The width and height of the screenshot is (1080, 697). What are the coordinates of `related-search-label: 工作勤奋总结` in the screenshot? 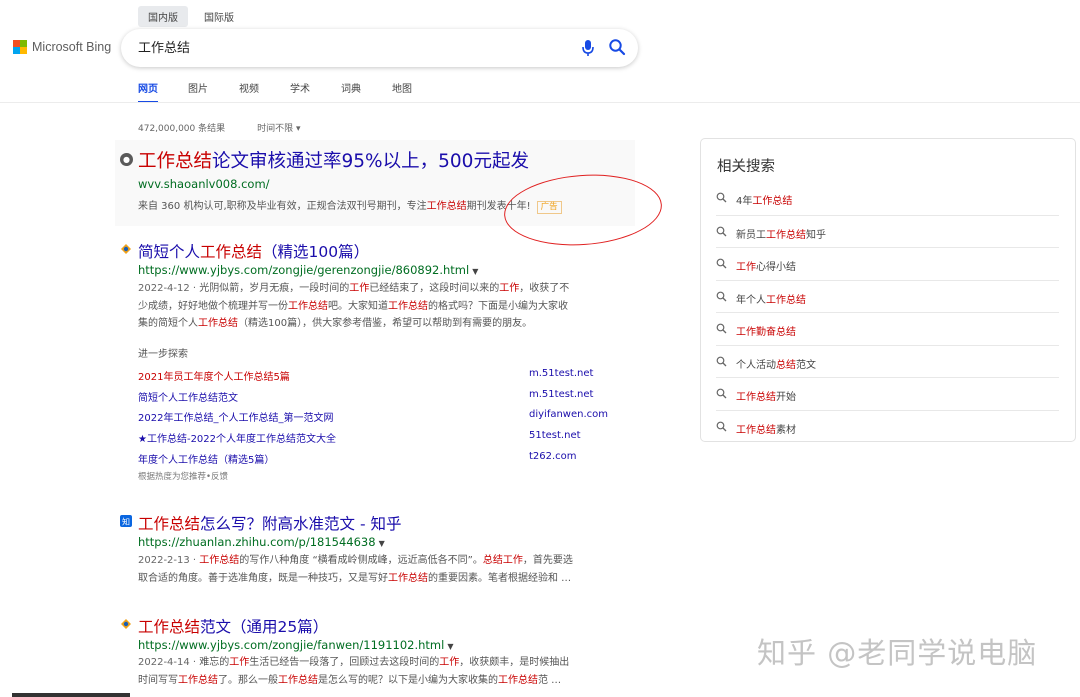 It's located at (766, 332).